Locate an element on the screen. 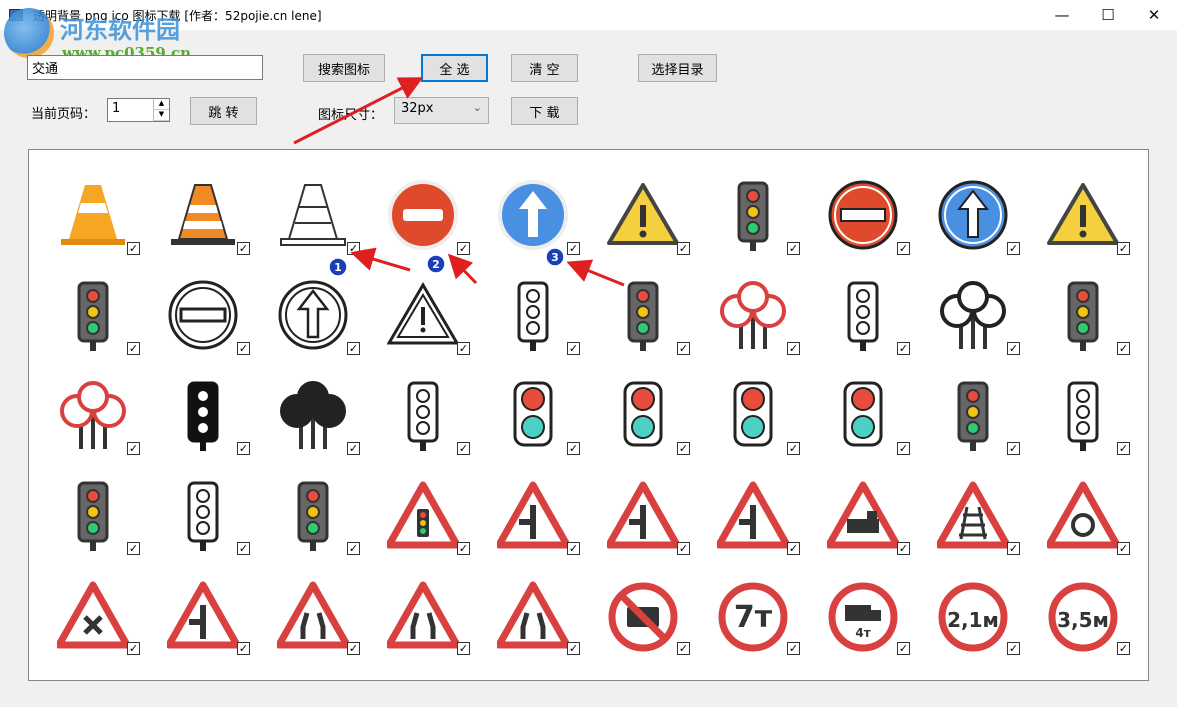 The image size is (1177, 707). icon-cell-warning-outline: ✓ is located at coordinates (422, 304).